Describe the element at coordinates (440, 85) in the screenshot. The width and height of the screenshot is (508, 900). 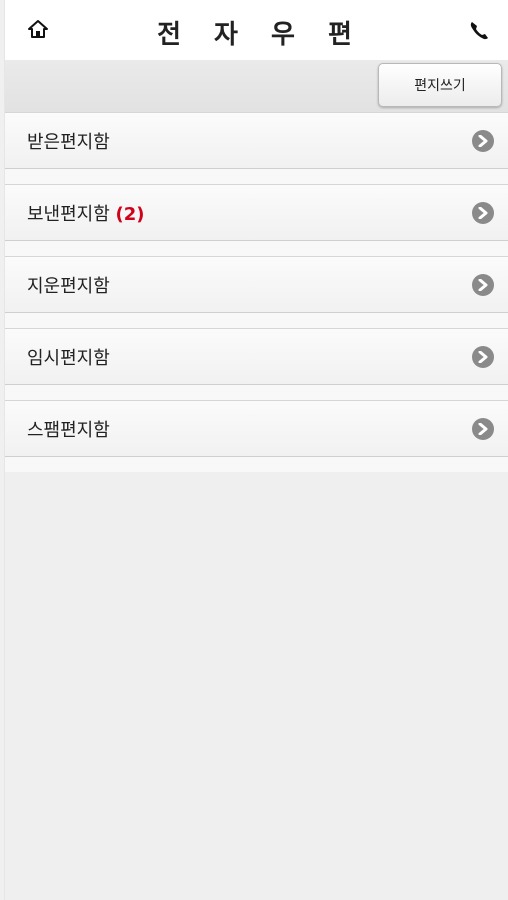
I see `compose-button: 편지쓰기` at that location.